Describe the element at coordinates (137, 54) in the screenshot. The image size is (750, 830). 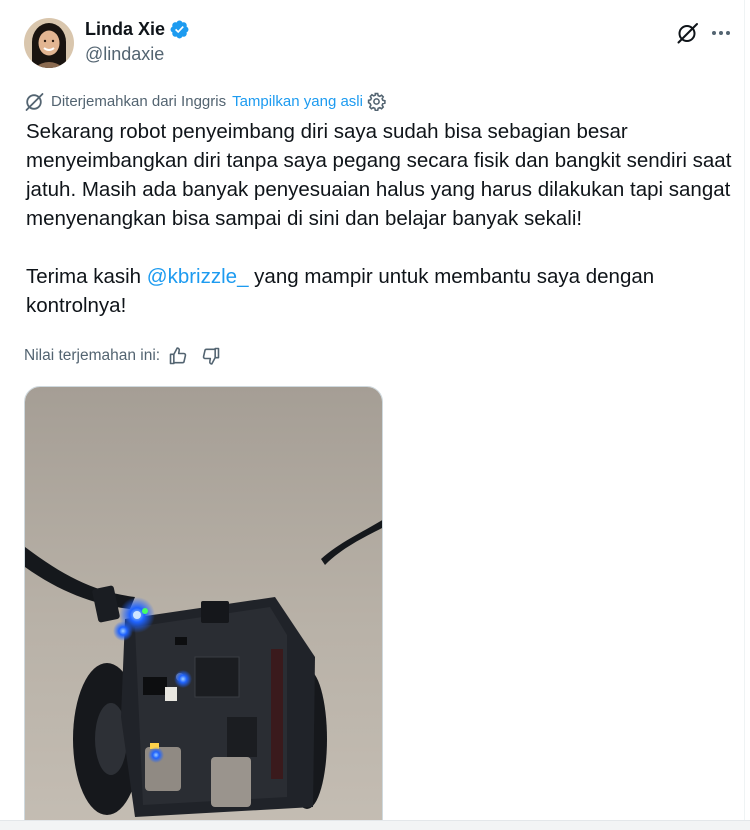
I see `author-handle: @lindaxie` at that location.